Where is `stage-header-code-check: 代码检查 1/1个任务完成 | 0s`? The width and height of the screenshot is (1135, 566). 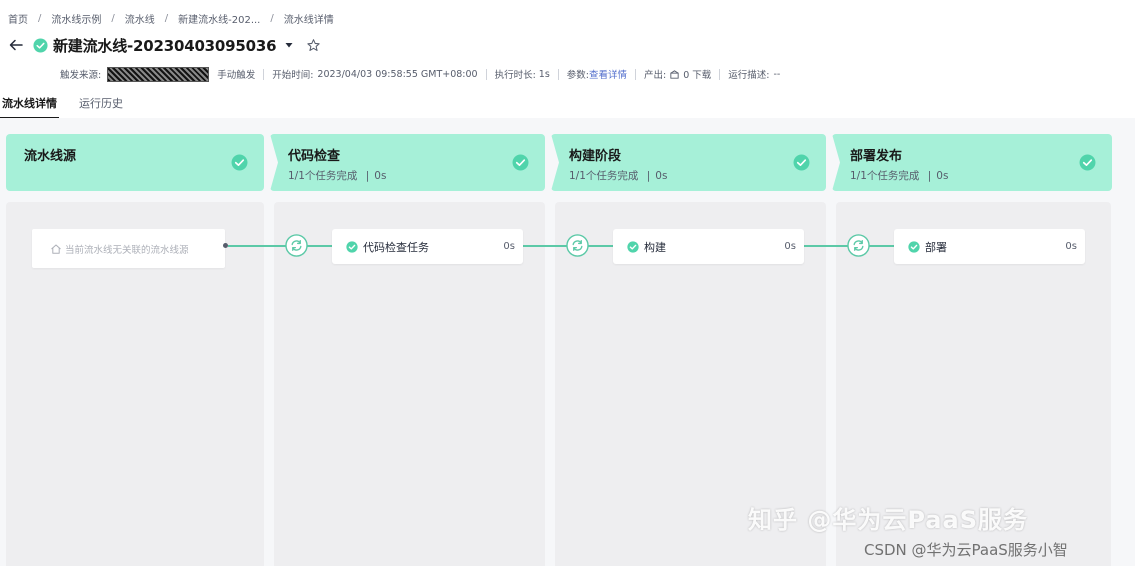
stage-header-code-check: 代码检查 1/1个任务完成 | 0s is located at coordinates (407, 162).